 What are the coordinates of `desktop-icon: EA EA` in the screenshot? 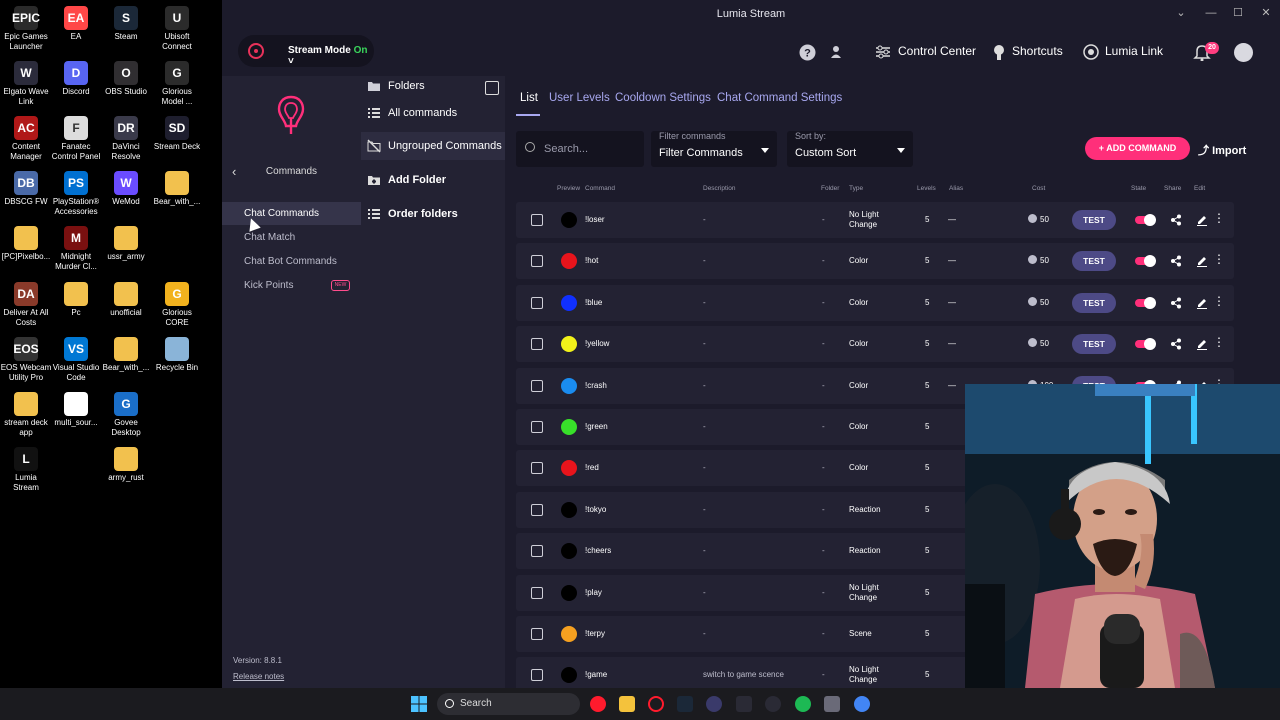 It's located at (76, 24).